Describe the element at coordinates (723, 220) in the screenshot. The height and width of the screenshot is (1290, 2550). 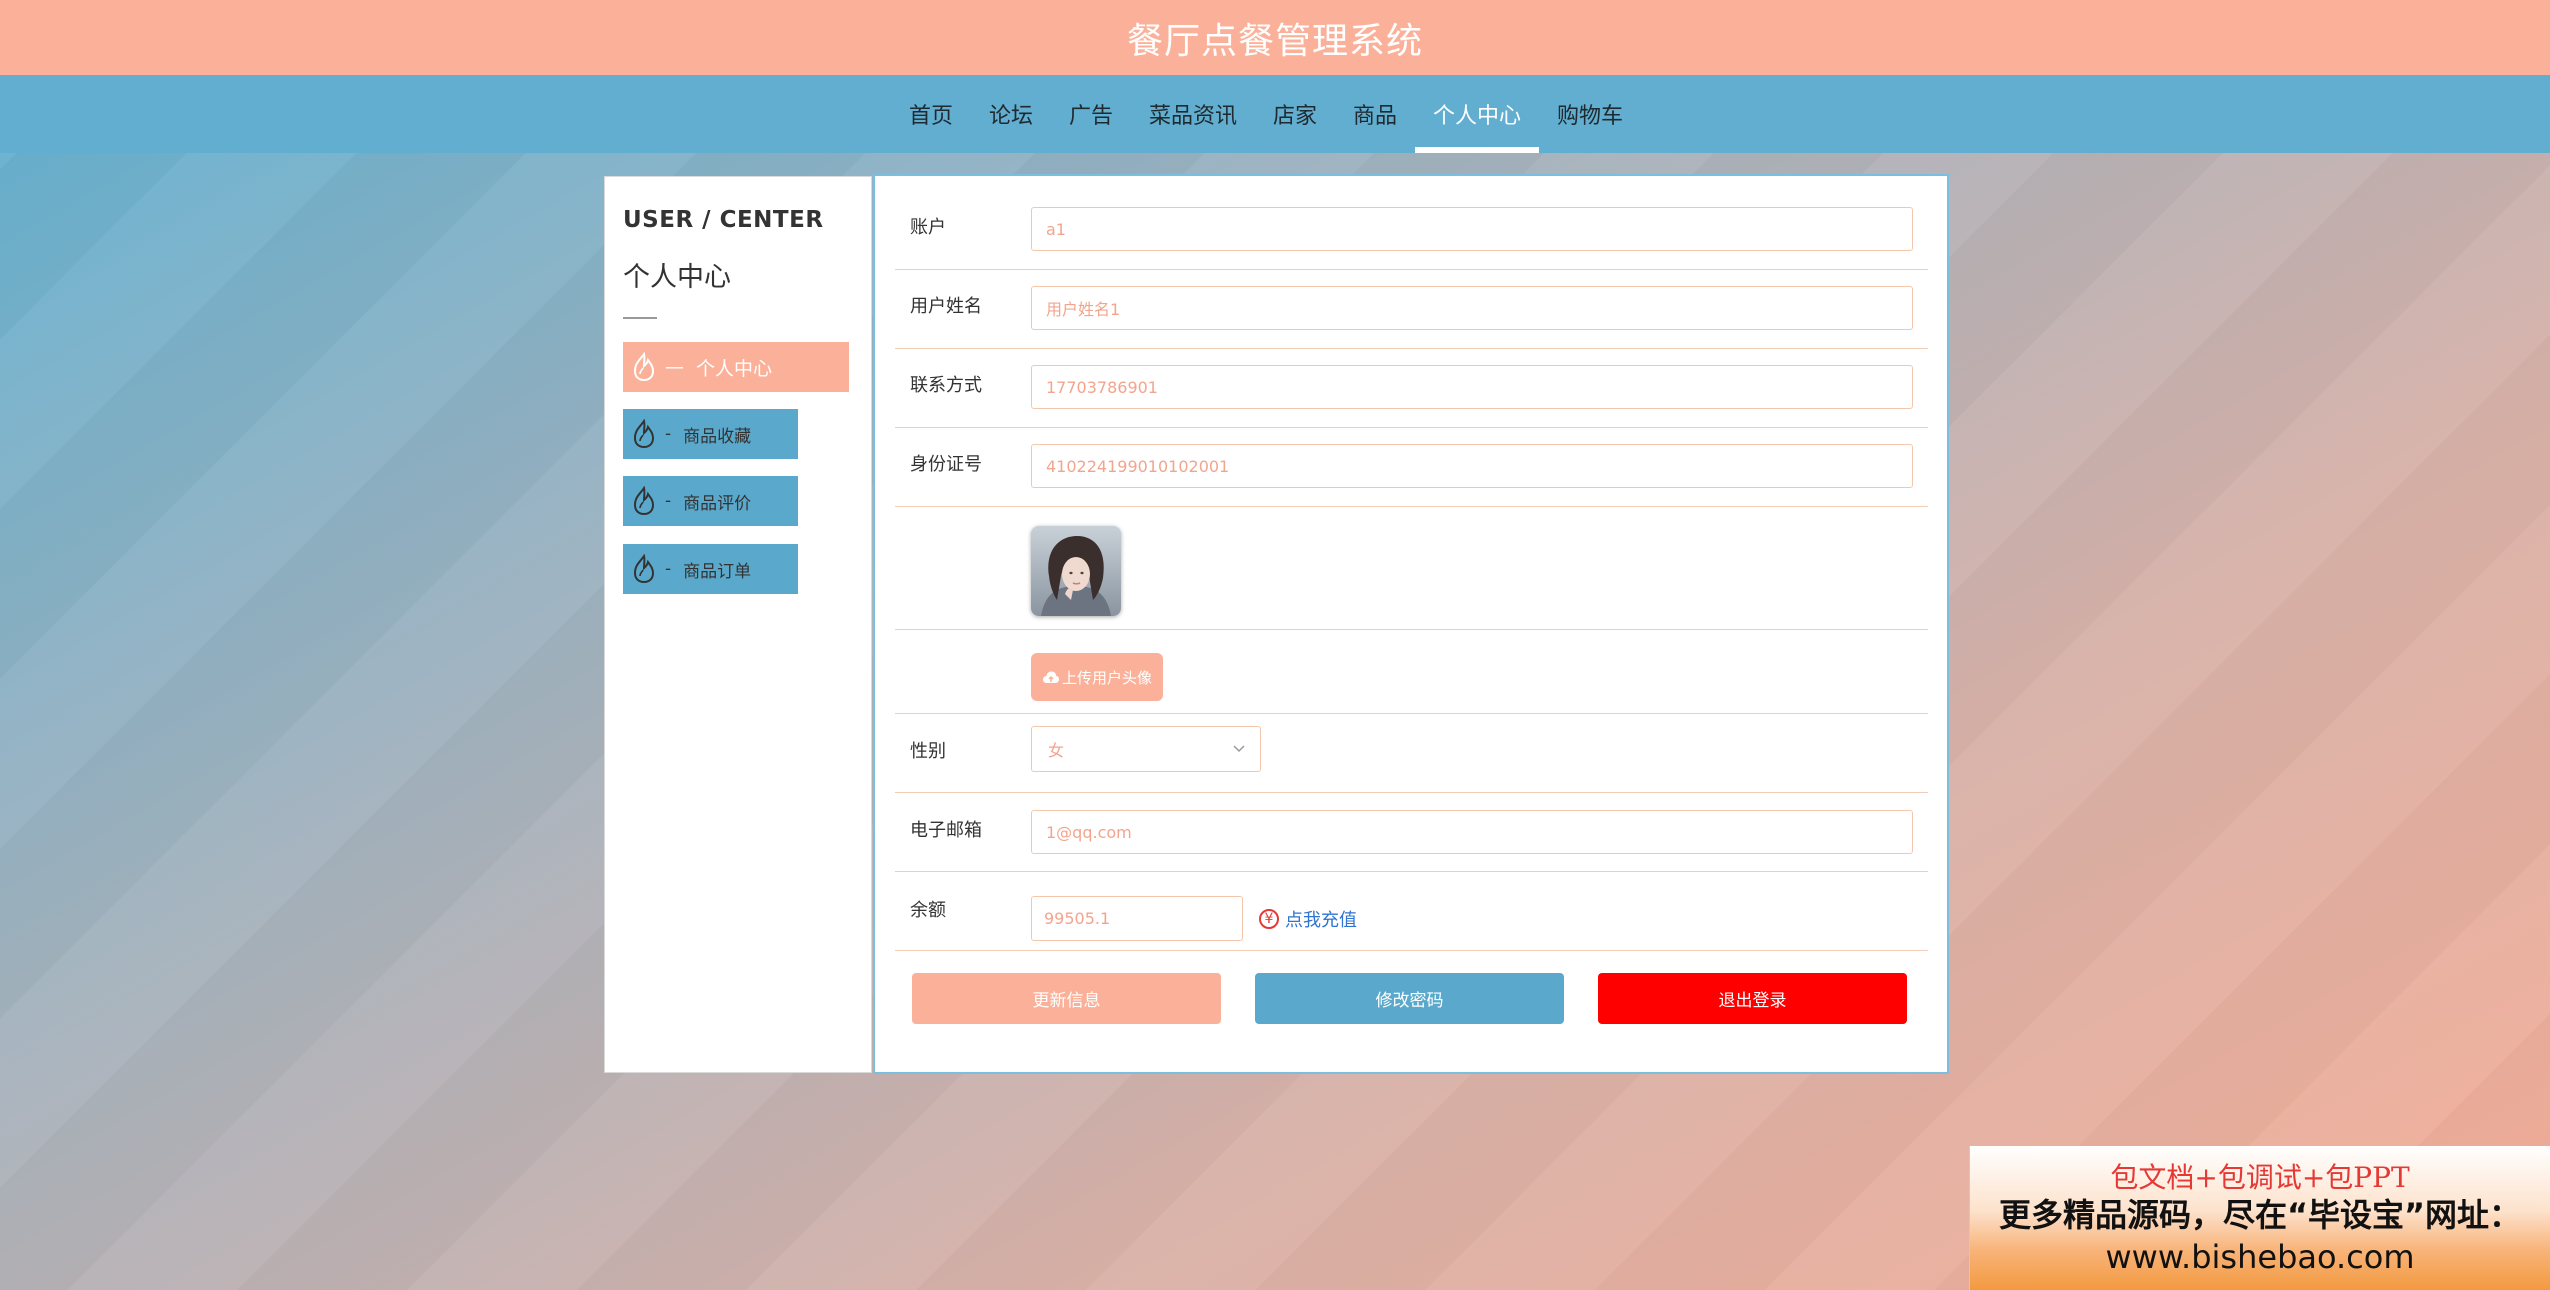
I see `sidebar-title-en: USER / CENTER` at that location.